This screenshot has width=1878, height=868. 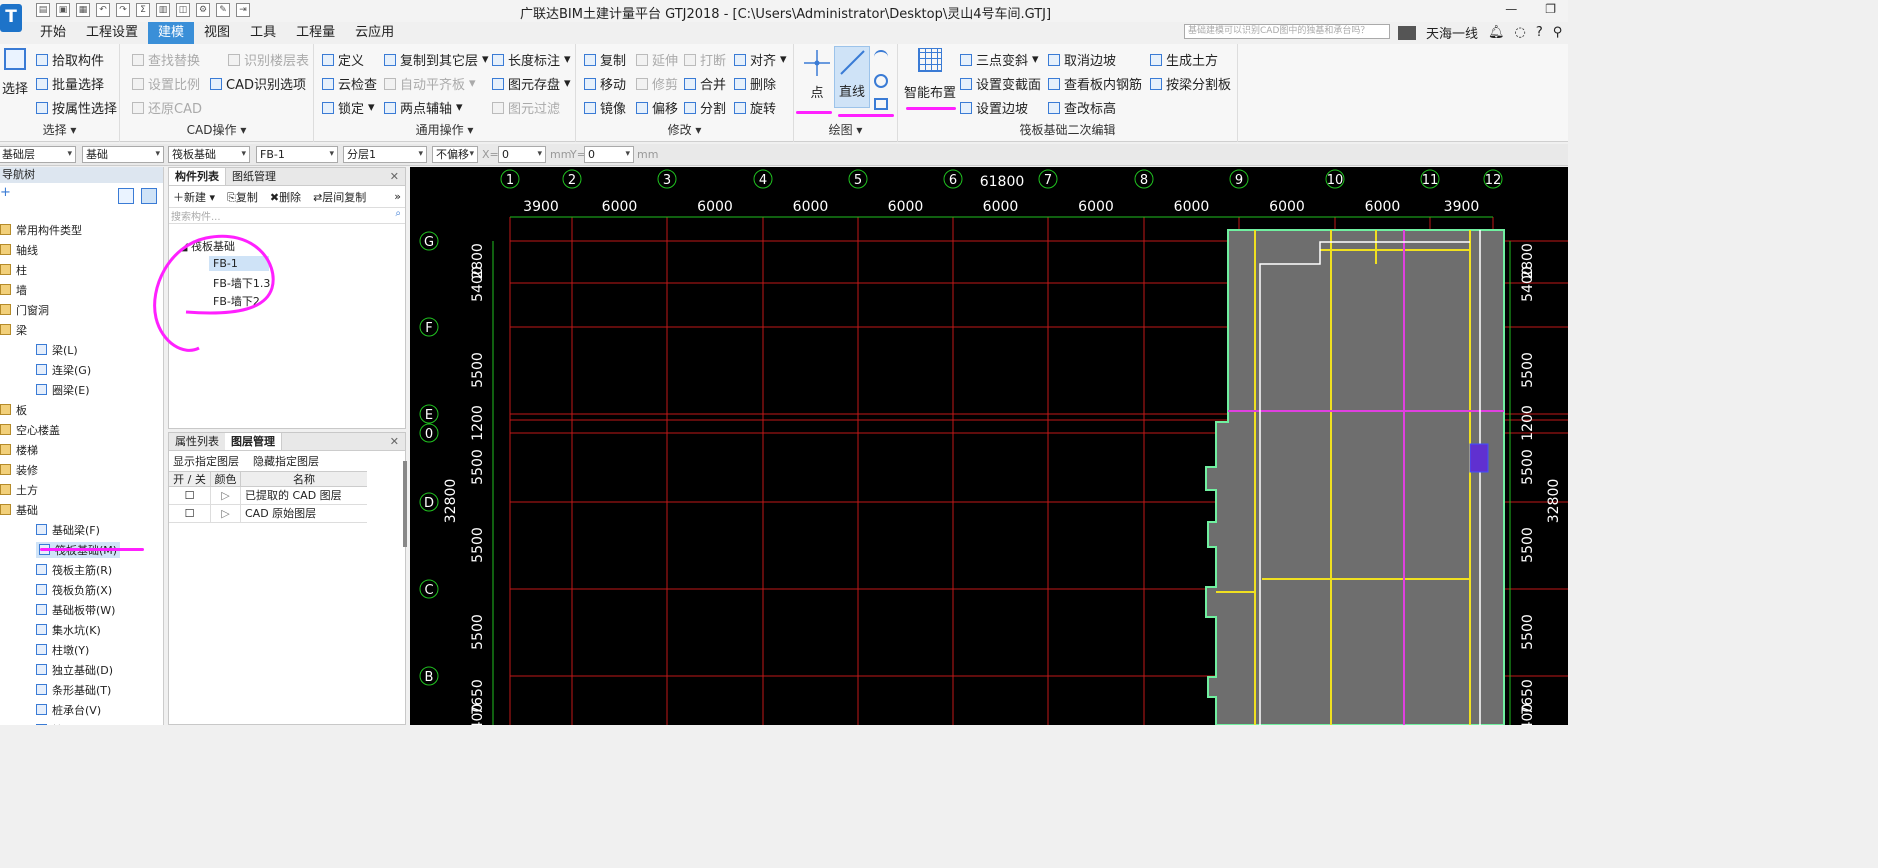 I want to click on find-replace-button: 查找替换, so click(x=166, y=59).